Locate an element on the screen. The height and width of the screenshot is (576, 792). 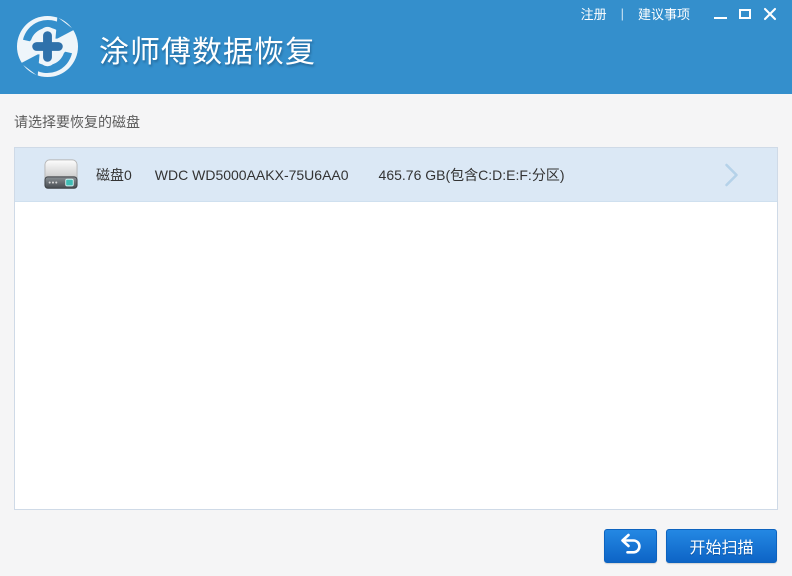
suggestions-link: 建议事项 is located at coordinates (664, 13).